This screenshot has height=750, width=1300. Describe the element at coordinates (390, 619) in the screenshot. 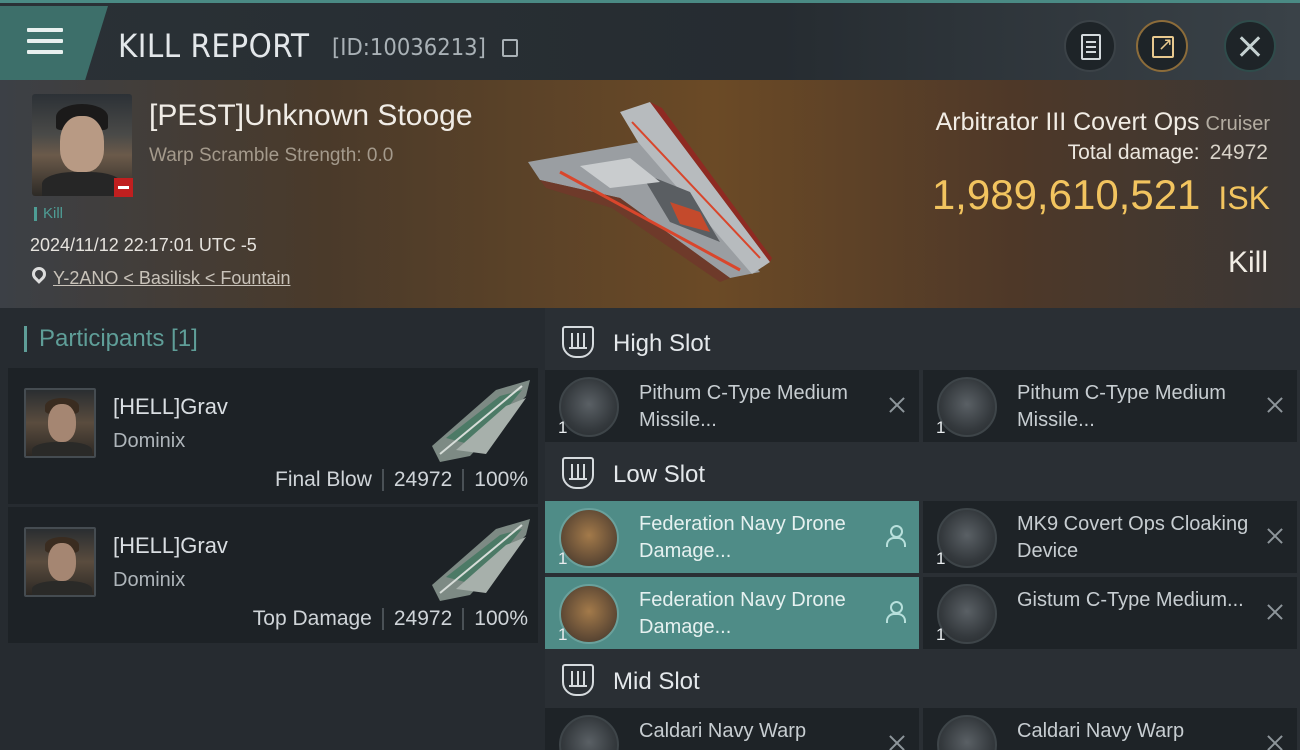

I see `participant-stats: Top Damage 24972 100%` at that location.